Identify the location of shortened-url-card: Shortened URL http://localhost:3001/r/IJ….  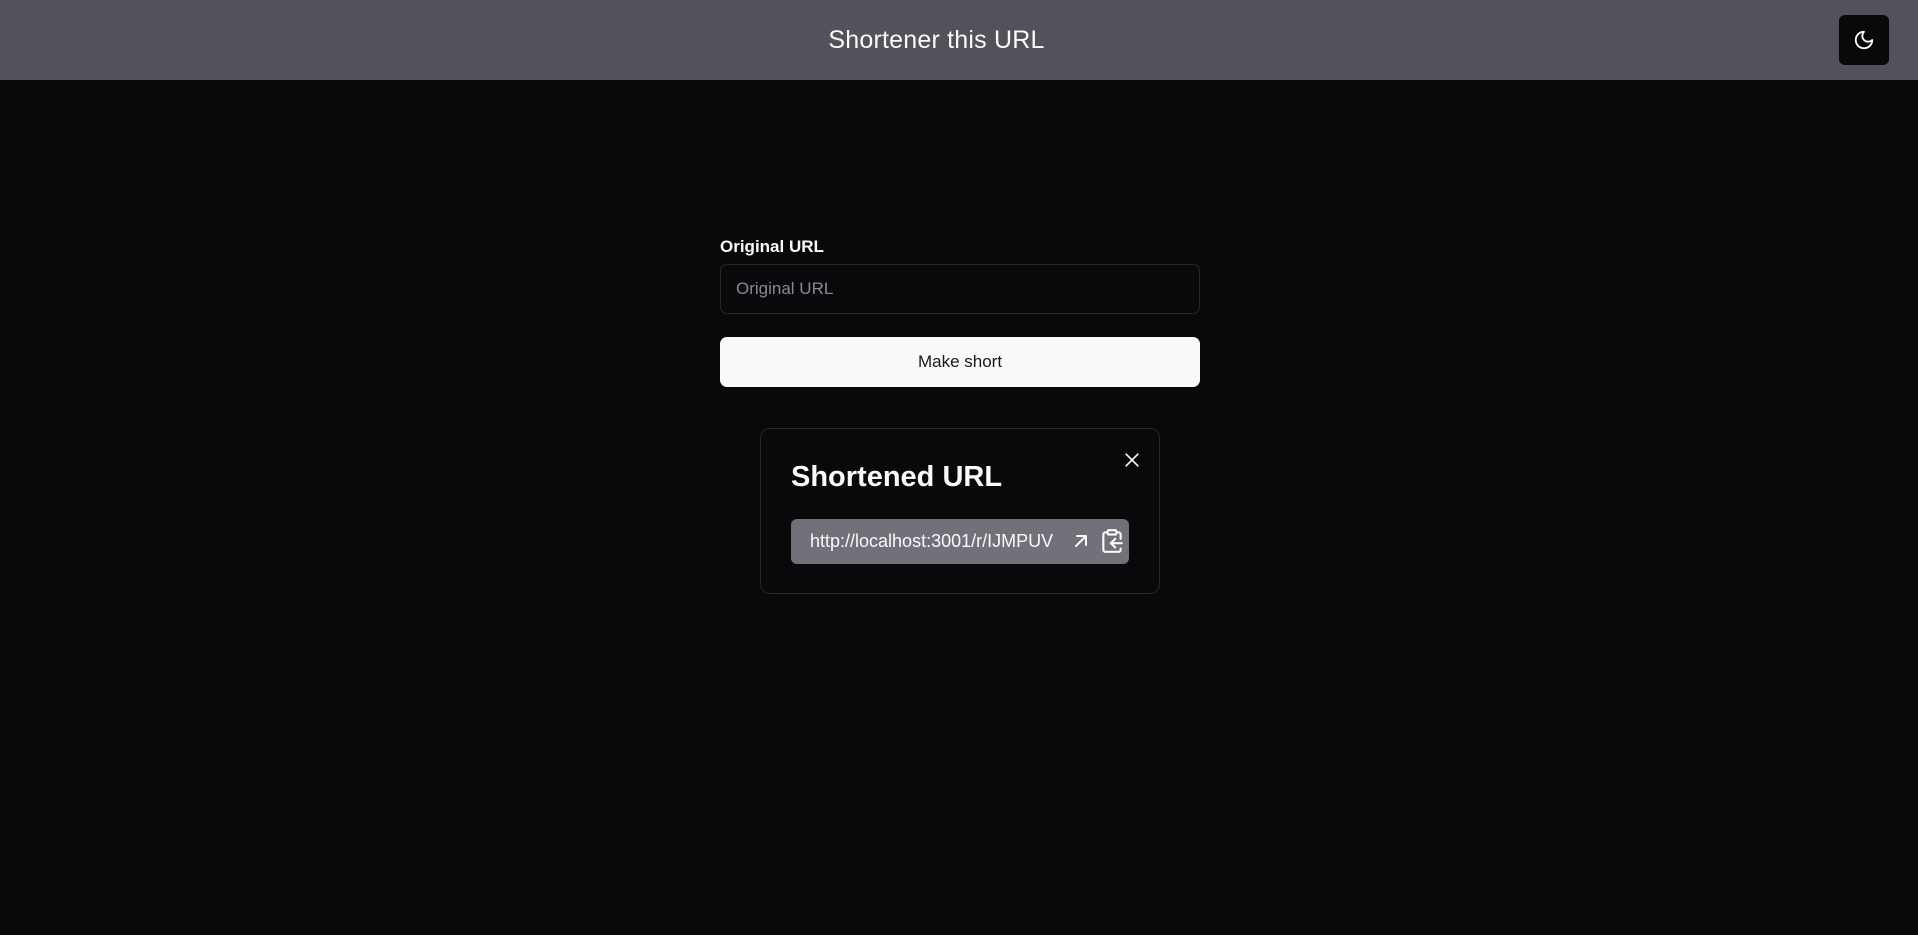
(960, 511).